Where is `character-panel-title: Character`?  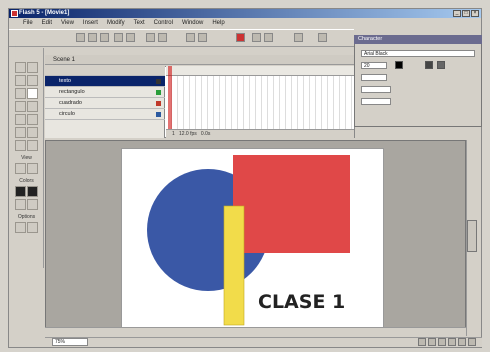 character-panel-title: Character is located at coordinates (418, 39).